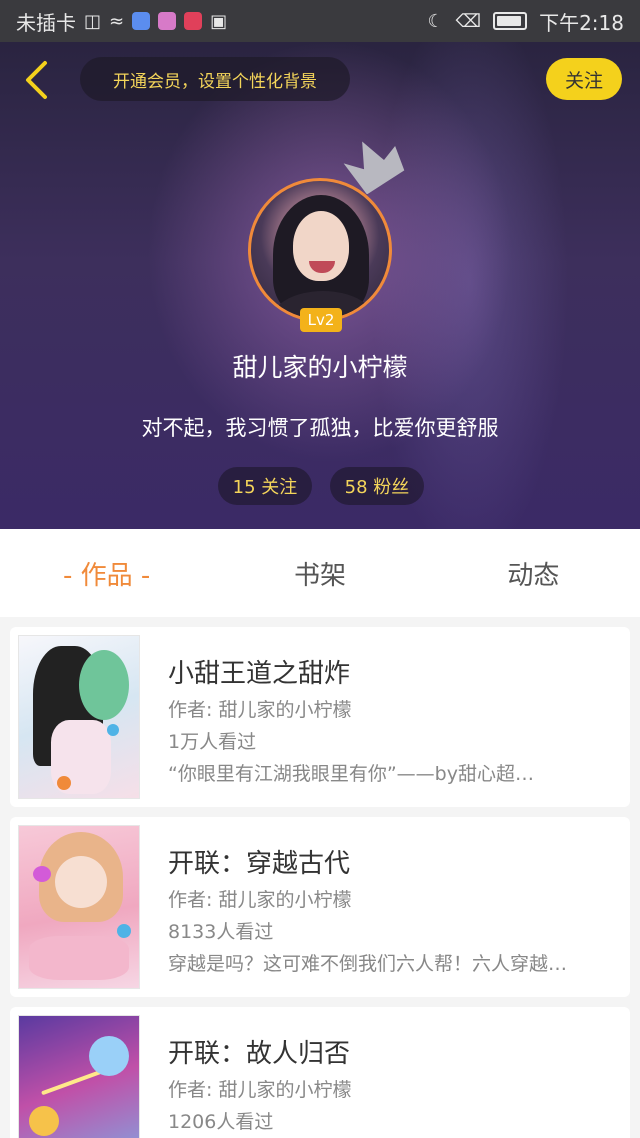  I want to click on follow-button: 关注, so click(584, 79).